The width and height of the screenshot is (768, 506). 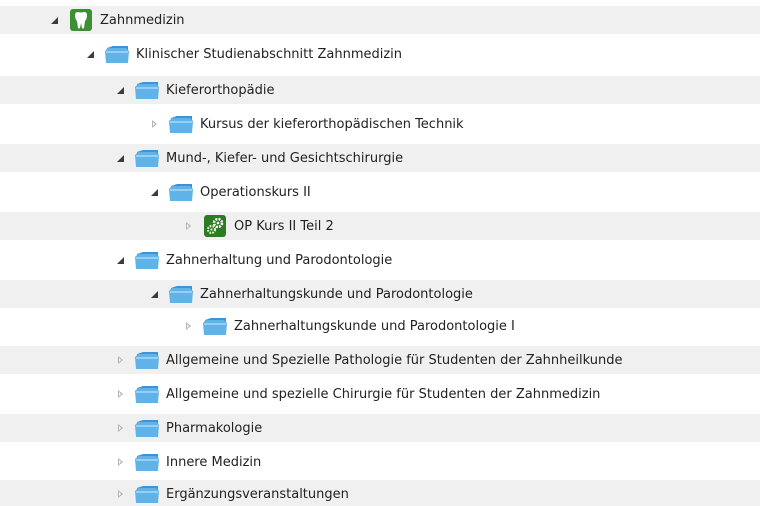 What do you see at coordinates (380, 462) in the screenshot?
I see `tree-item-innere-medizin: Innere Medizin` at bounding box center [380, 462].